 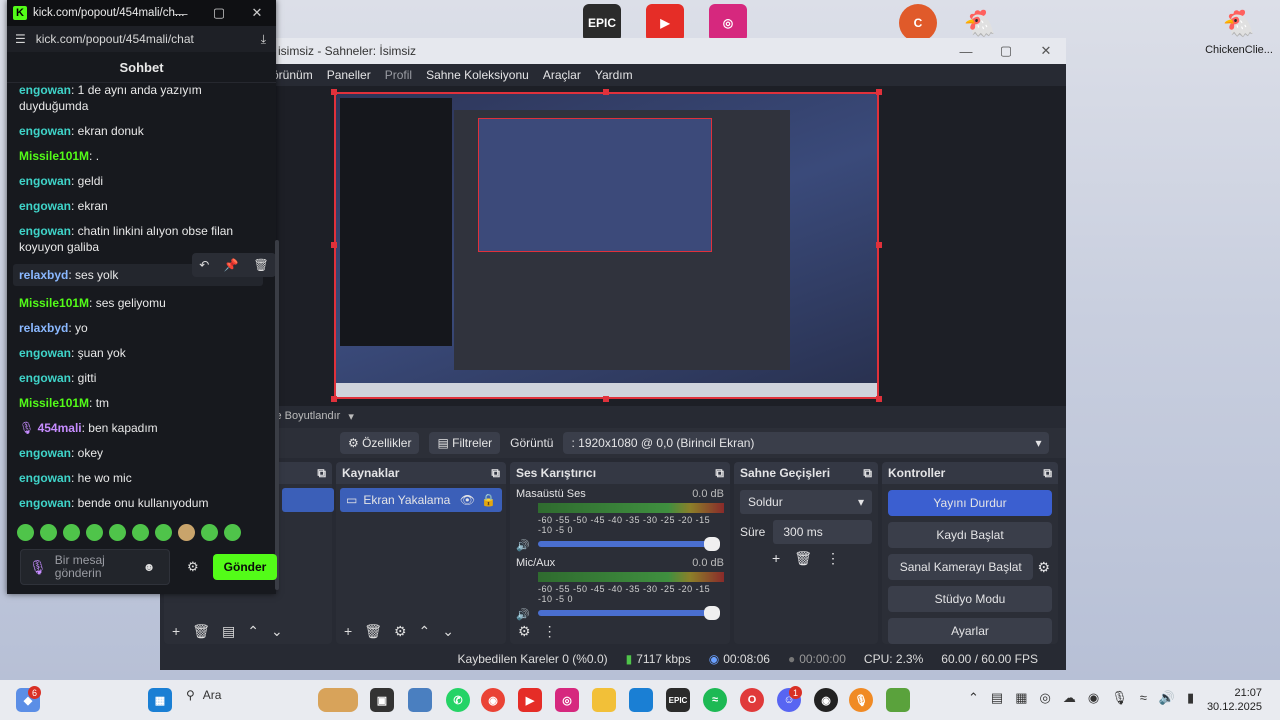 I want to click on advanced-audio-icon: ⚙, so click(x=524, y=631).